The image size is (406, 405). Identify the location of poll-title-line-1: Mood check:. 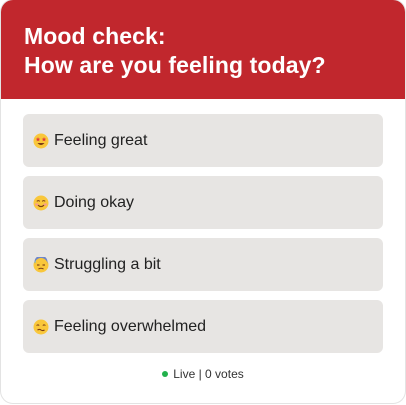
(95, 36).